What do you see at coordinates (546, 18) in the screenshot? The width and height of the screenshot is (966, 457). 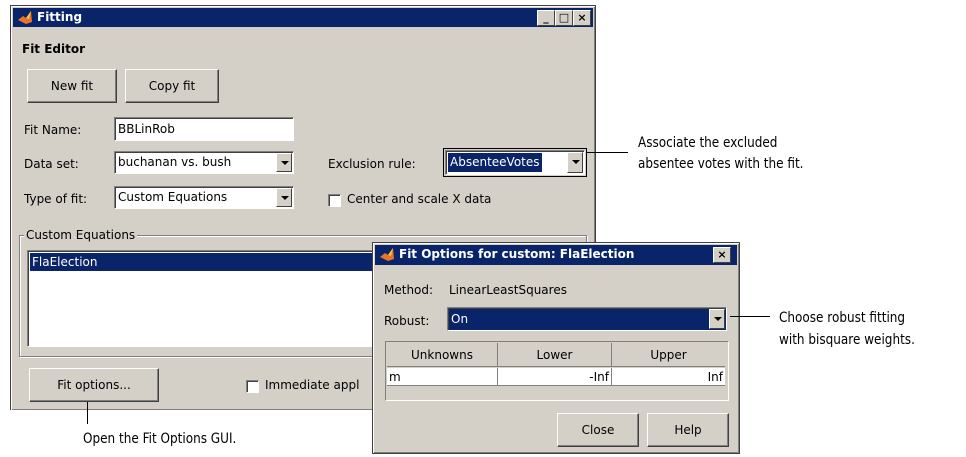 I see `minimize-button: _` at bounding box center [546, 18].